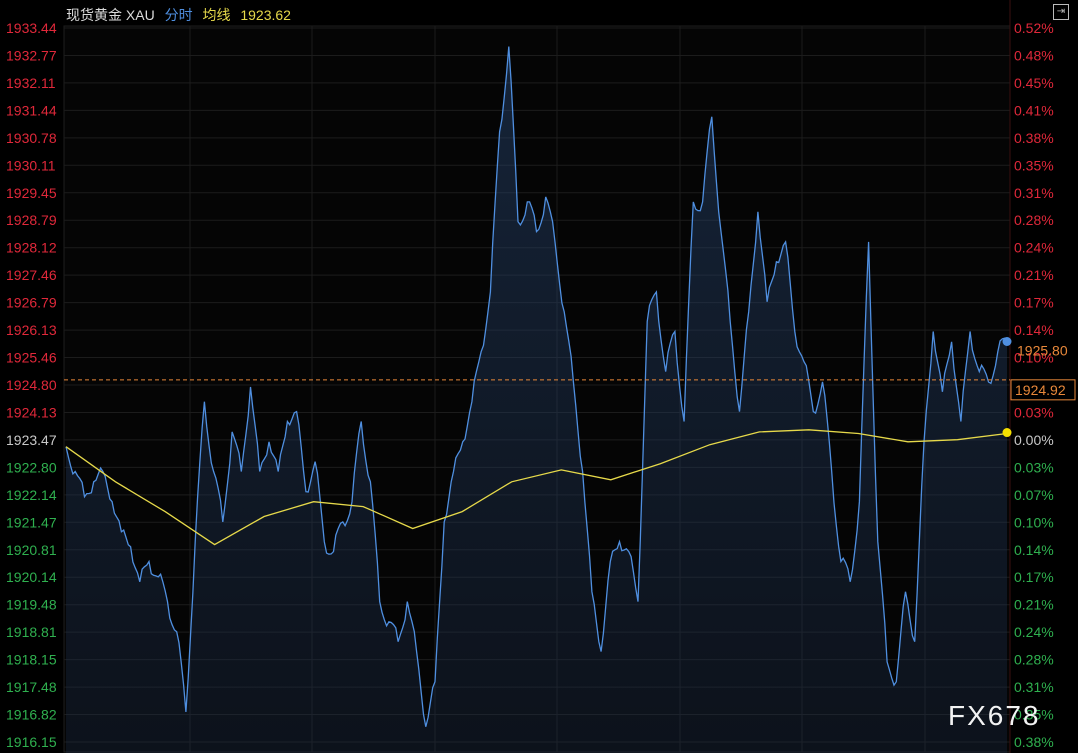 Image resolution: width=1078 pixels, height=753 pixels. Describe the element at coordinates (1040, 390) in the screenshot. I see `ref-price-label: 1924.92` at that location.